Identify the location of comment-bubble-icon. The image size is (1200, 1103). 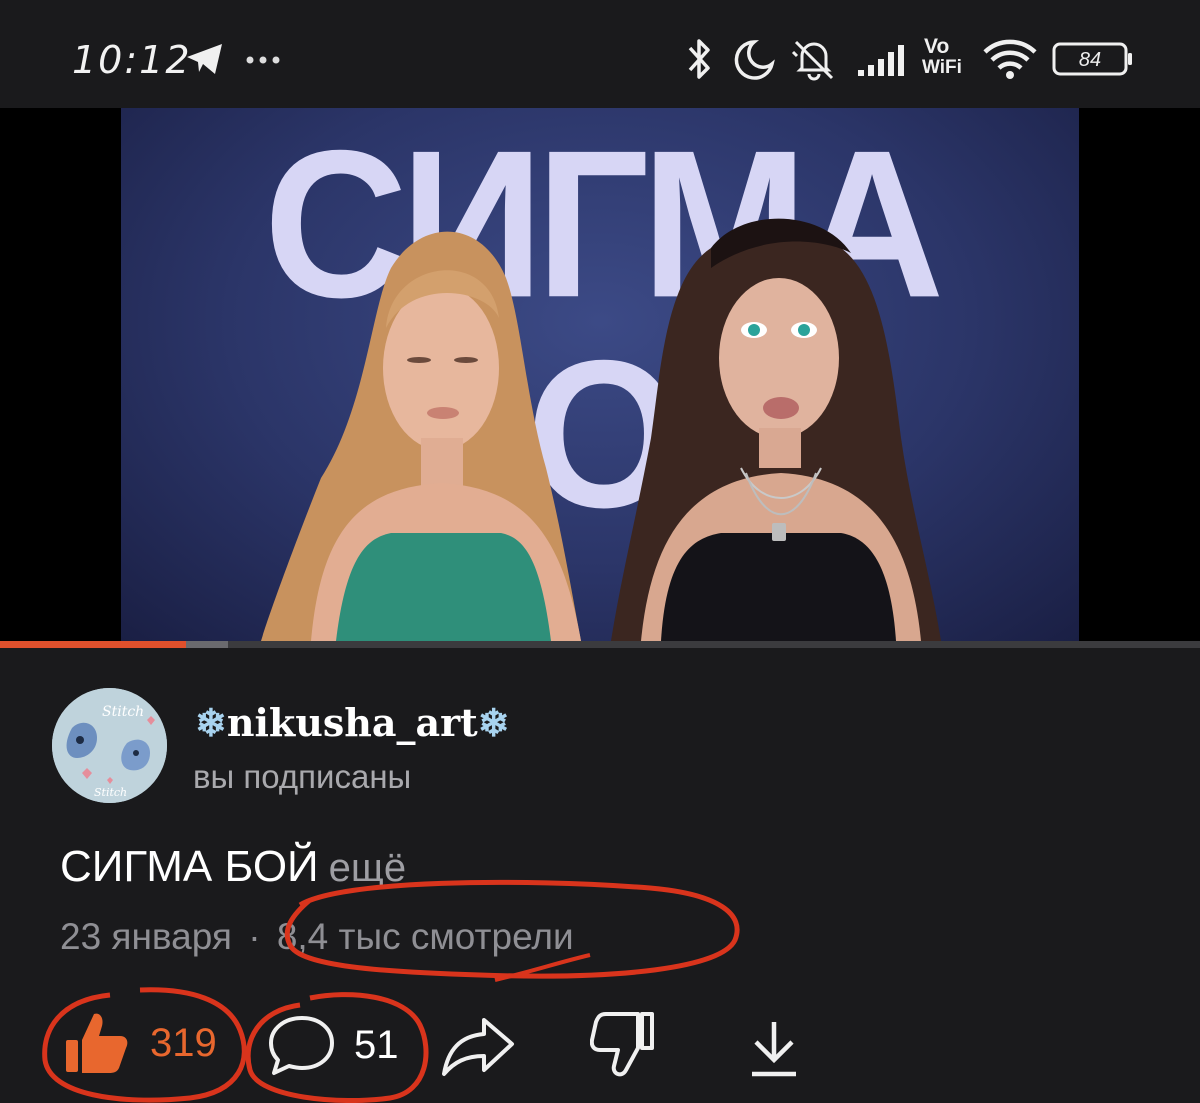
(301, 1045).